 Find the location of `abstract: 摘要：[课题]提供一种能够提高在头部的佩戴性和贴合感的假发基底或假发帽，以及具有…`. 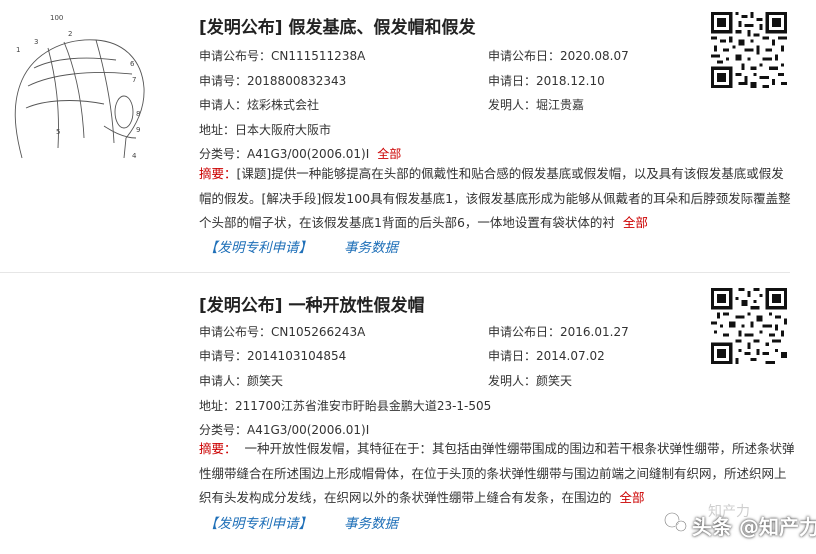

abstract: 摘要：[课题]提供一种能够提高在头部的佩戴性和贴合感的假发基底或假发帽，以及具有… is located at coordinates (497, 199).